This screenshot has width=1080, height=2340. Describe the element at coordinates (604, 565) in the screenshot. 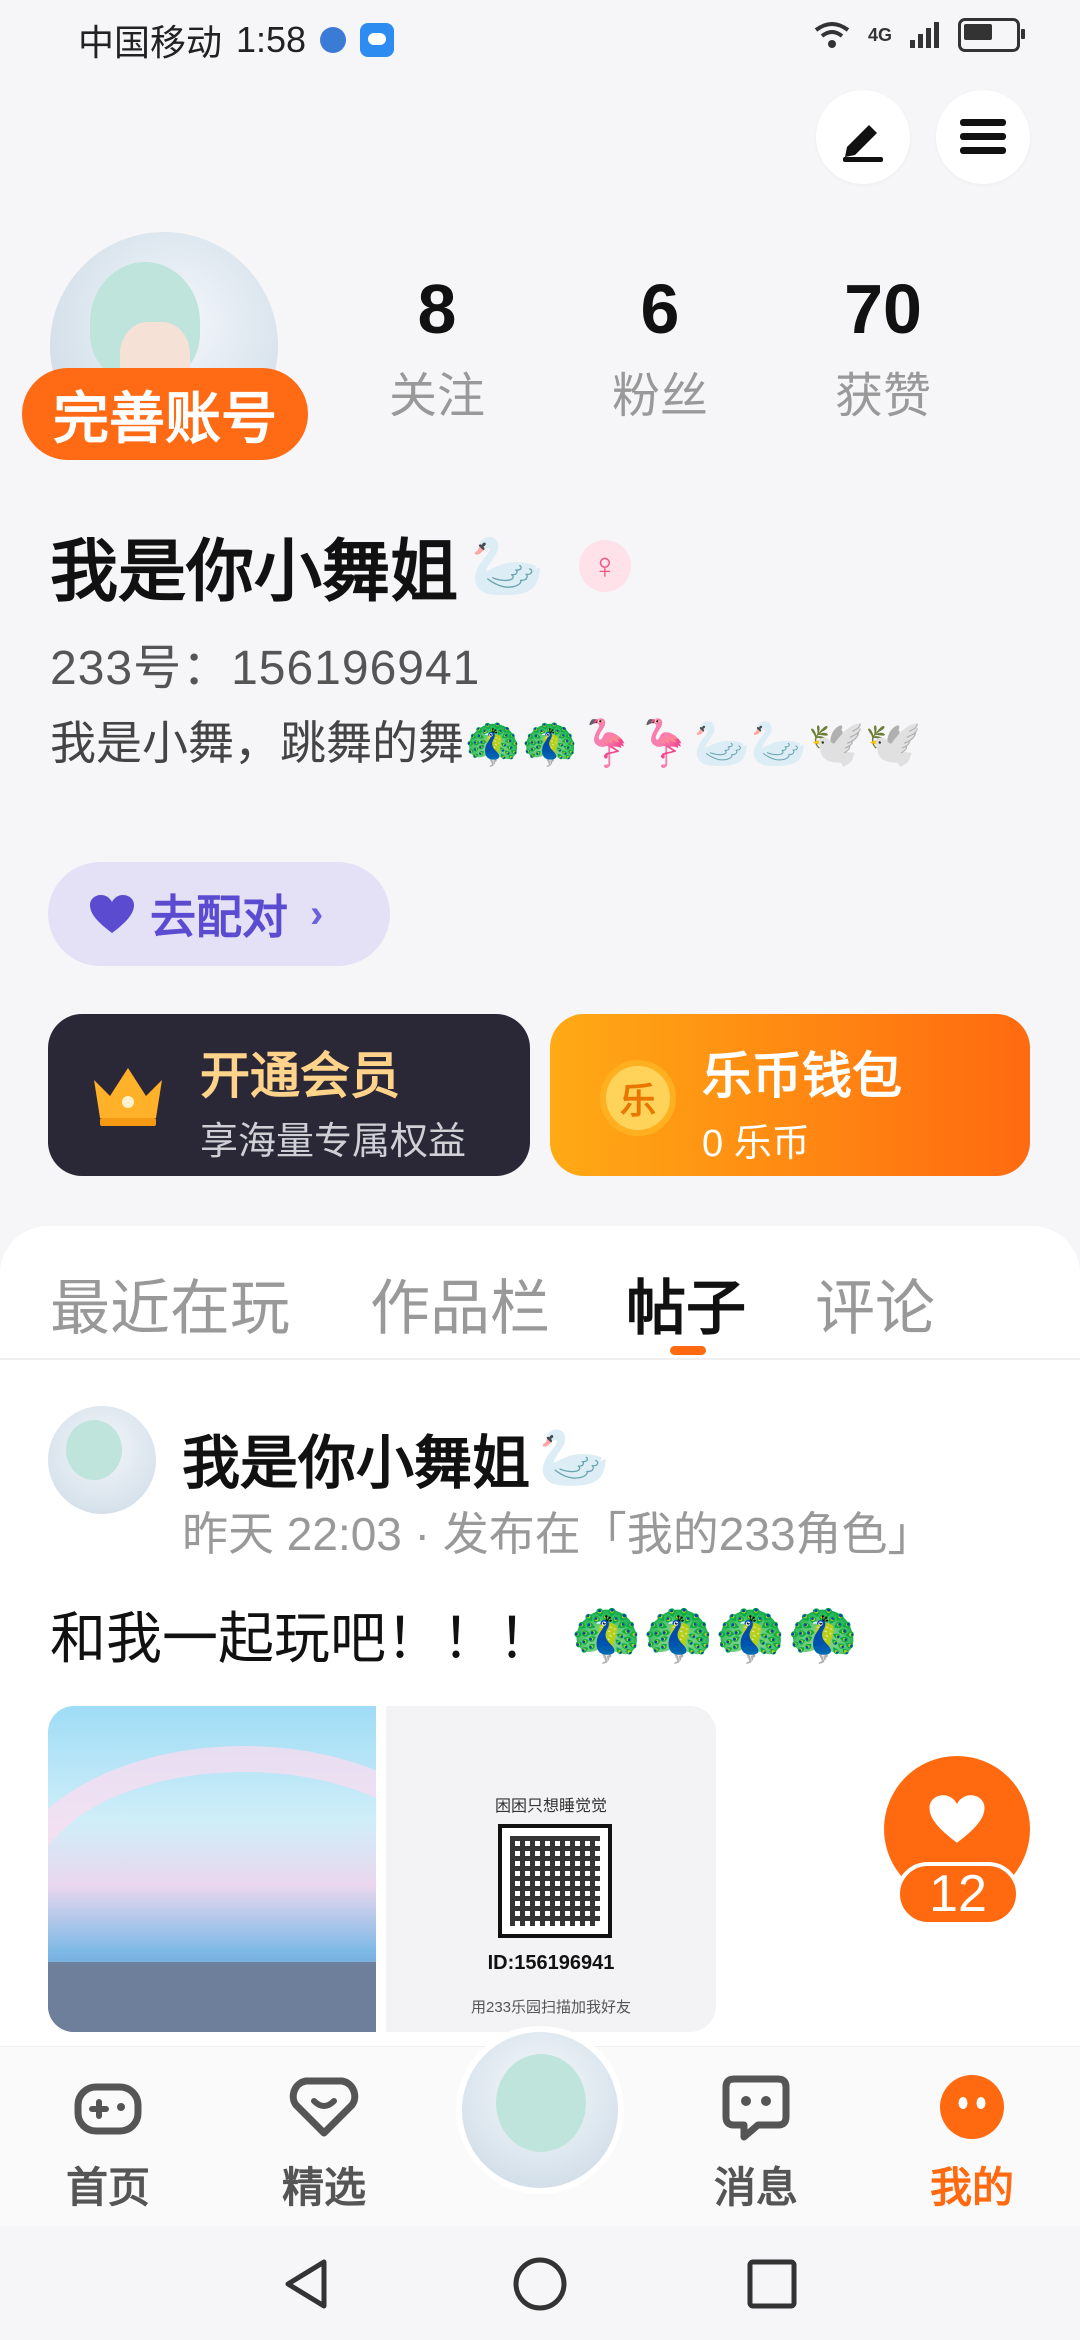

I see `female-gender-icon: ♀` at that location.